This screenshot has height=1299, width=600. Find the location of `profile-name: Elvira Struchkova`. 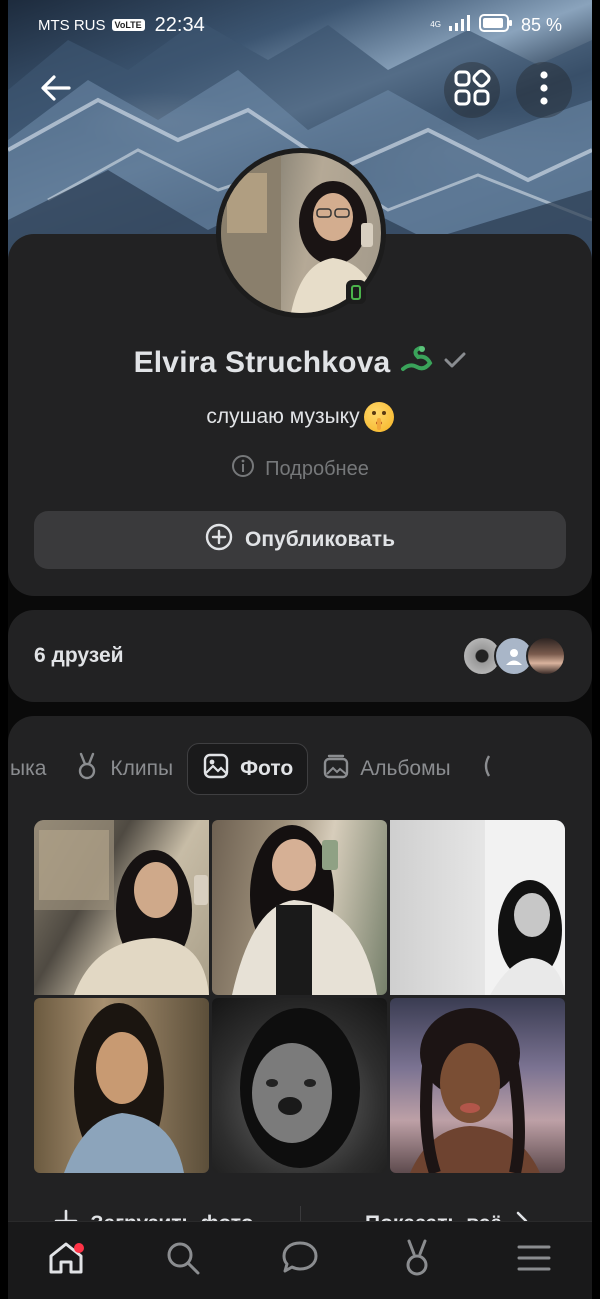

profile-name: Elvira Struchkova is located at coordinates (262, 362).